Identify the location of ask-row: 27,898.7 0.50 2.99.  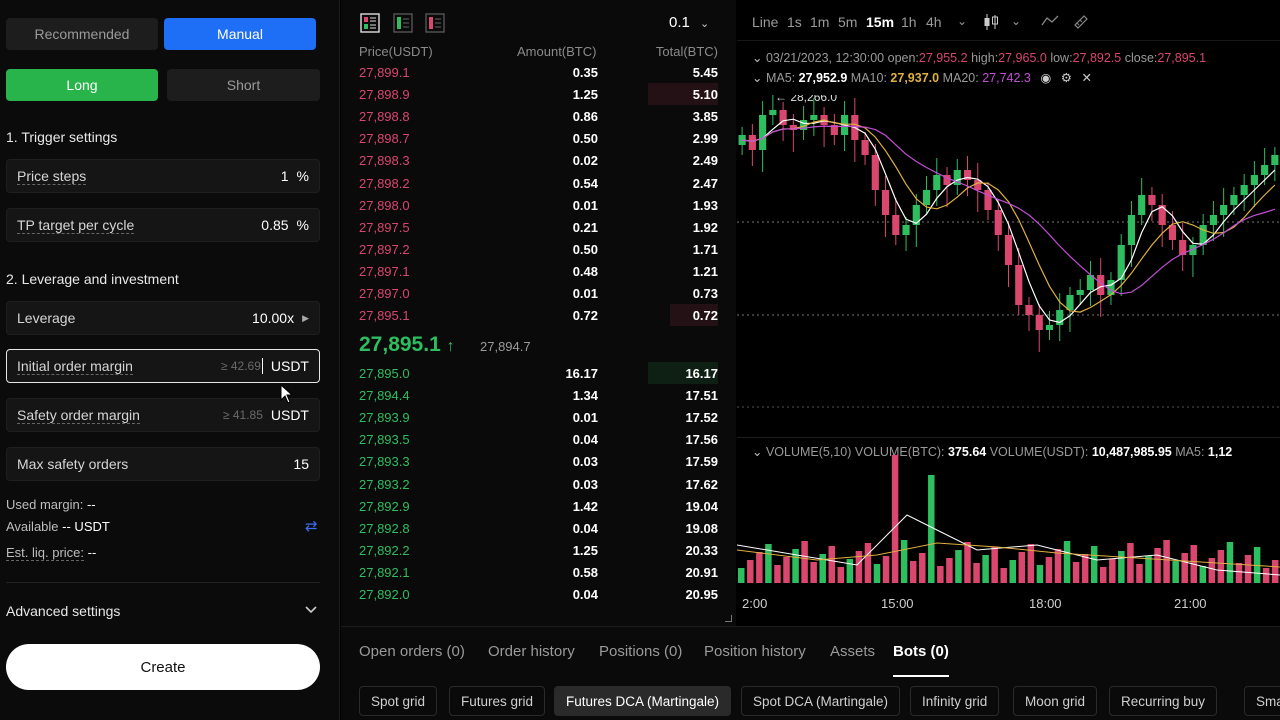
(538, 138).